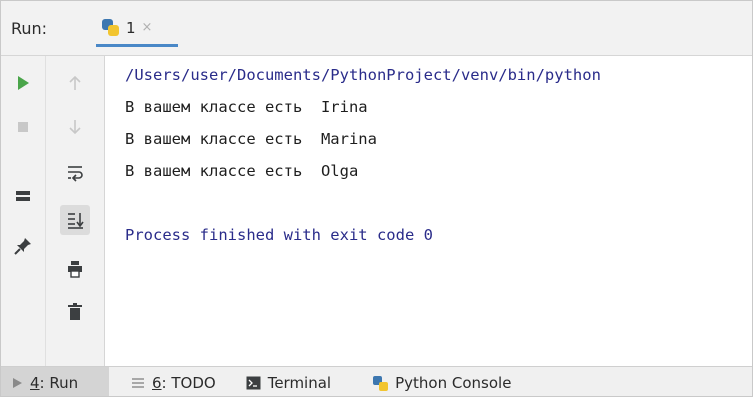  Describe the element at coordinates (251, 139) in the screenshot. I see `console-line: В вашем классе есть Marina` at that location.